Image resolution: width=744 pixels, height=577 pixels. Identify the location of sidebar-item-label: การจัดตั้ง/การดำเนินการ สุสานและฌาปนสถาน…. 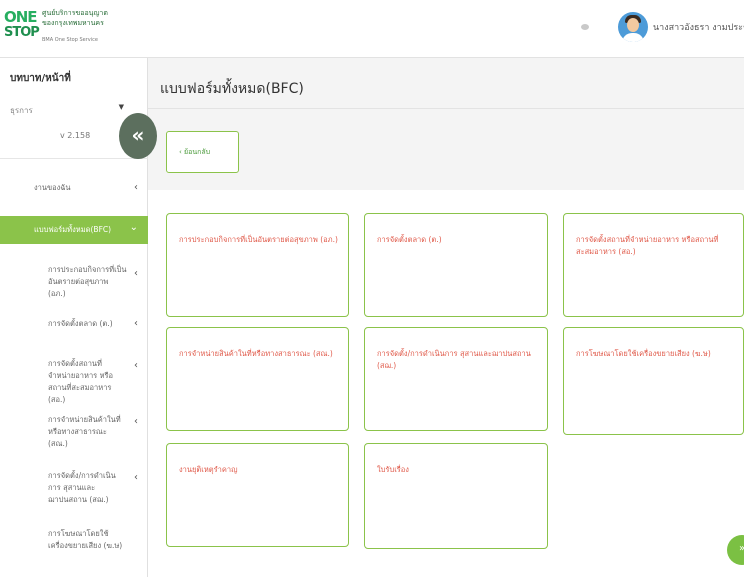
(82, 487).